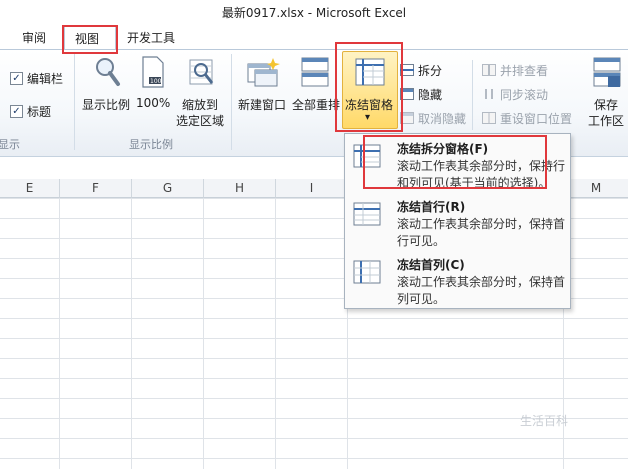 This screenshot has width=628, height=469. What do you see at coordinates (536, 118) in the screenshot?
I see `reset-window-position-button: 重设窗口位置` at bounding box center [536, 118].